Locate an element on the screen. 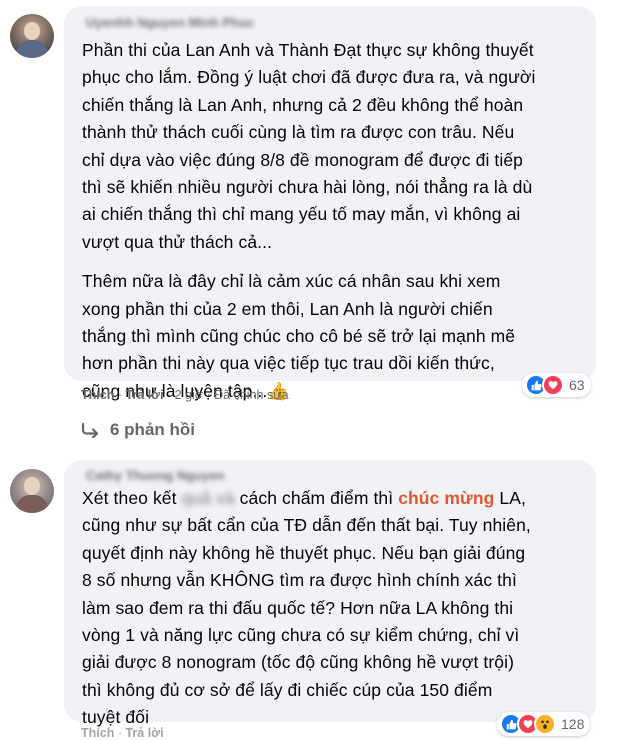  comment-actions: Thích · Trả lời · 2 giờ · Đã chỉnh sửa is located at coordinates (185, 395).